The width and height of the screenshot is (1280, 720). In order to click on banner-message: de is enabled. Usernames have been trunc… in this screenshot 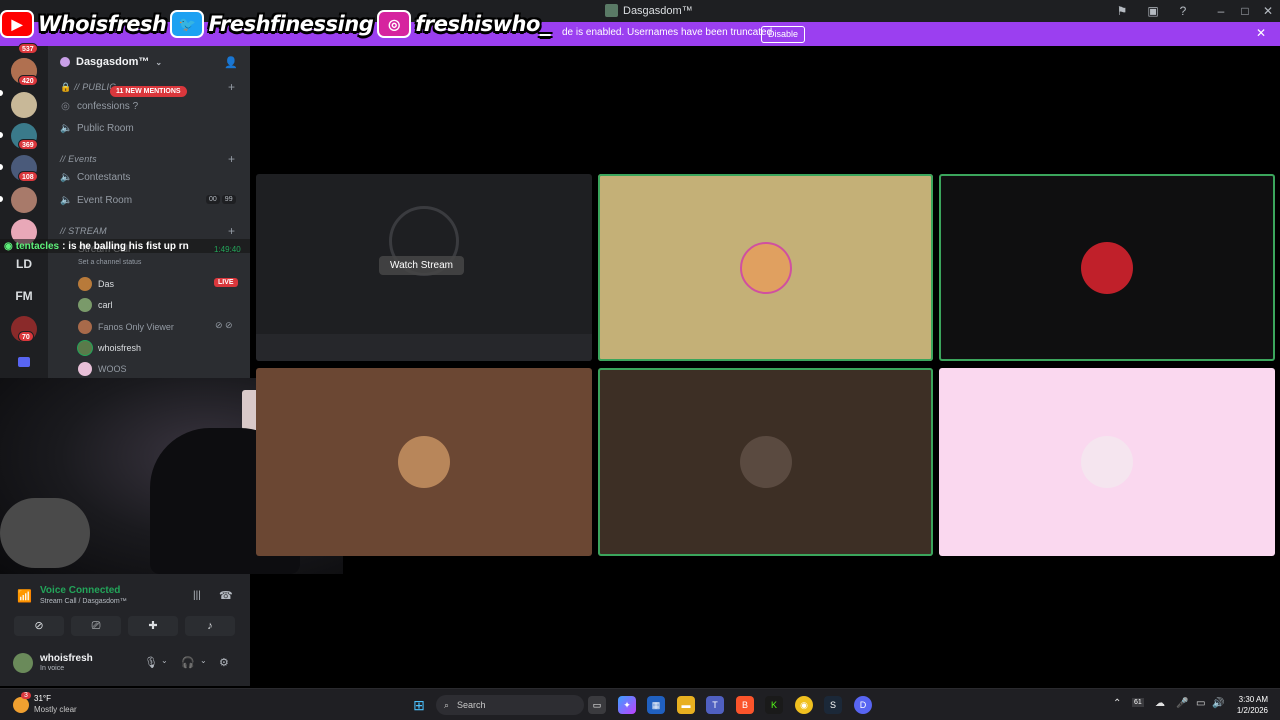, I will do `click(668, 32)`.